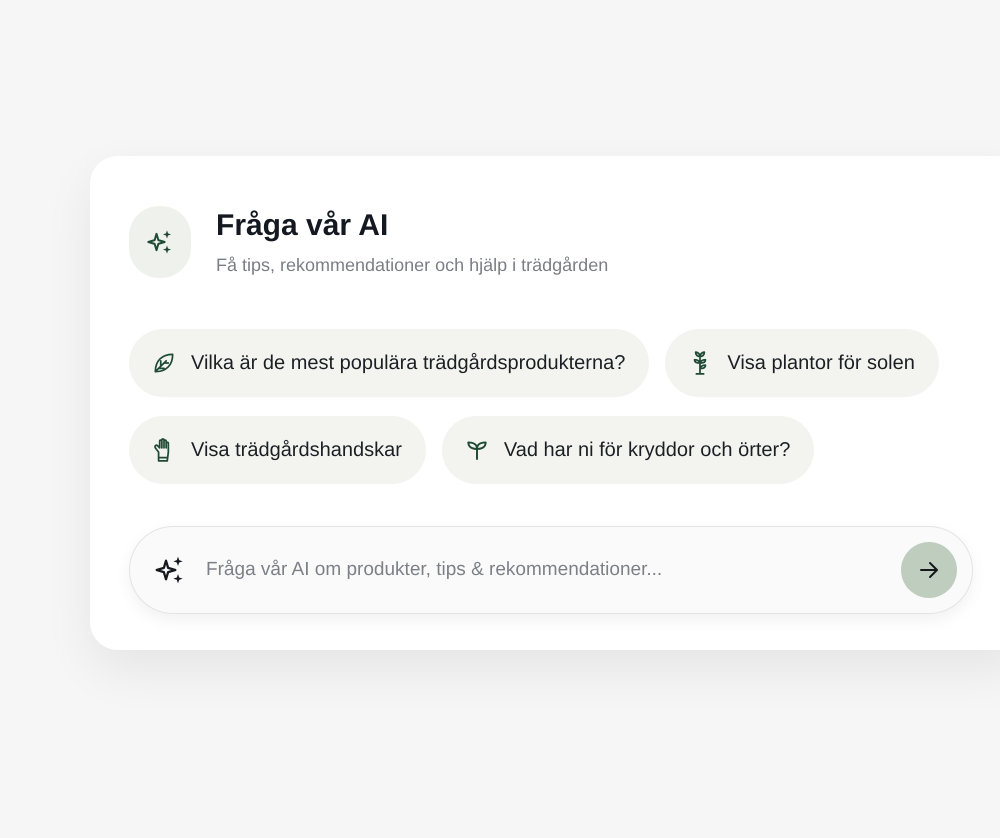 The image size is (1000, 838). I want to click on heading: Fråga vår AI, so click(303, 225).